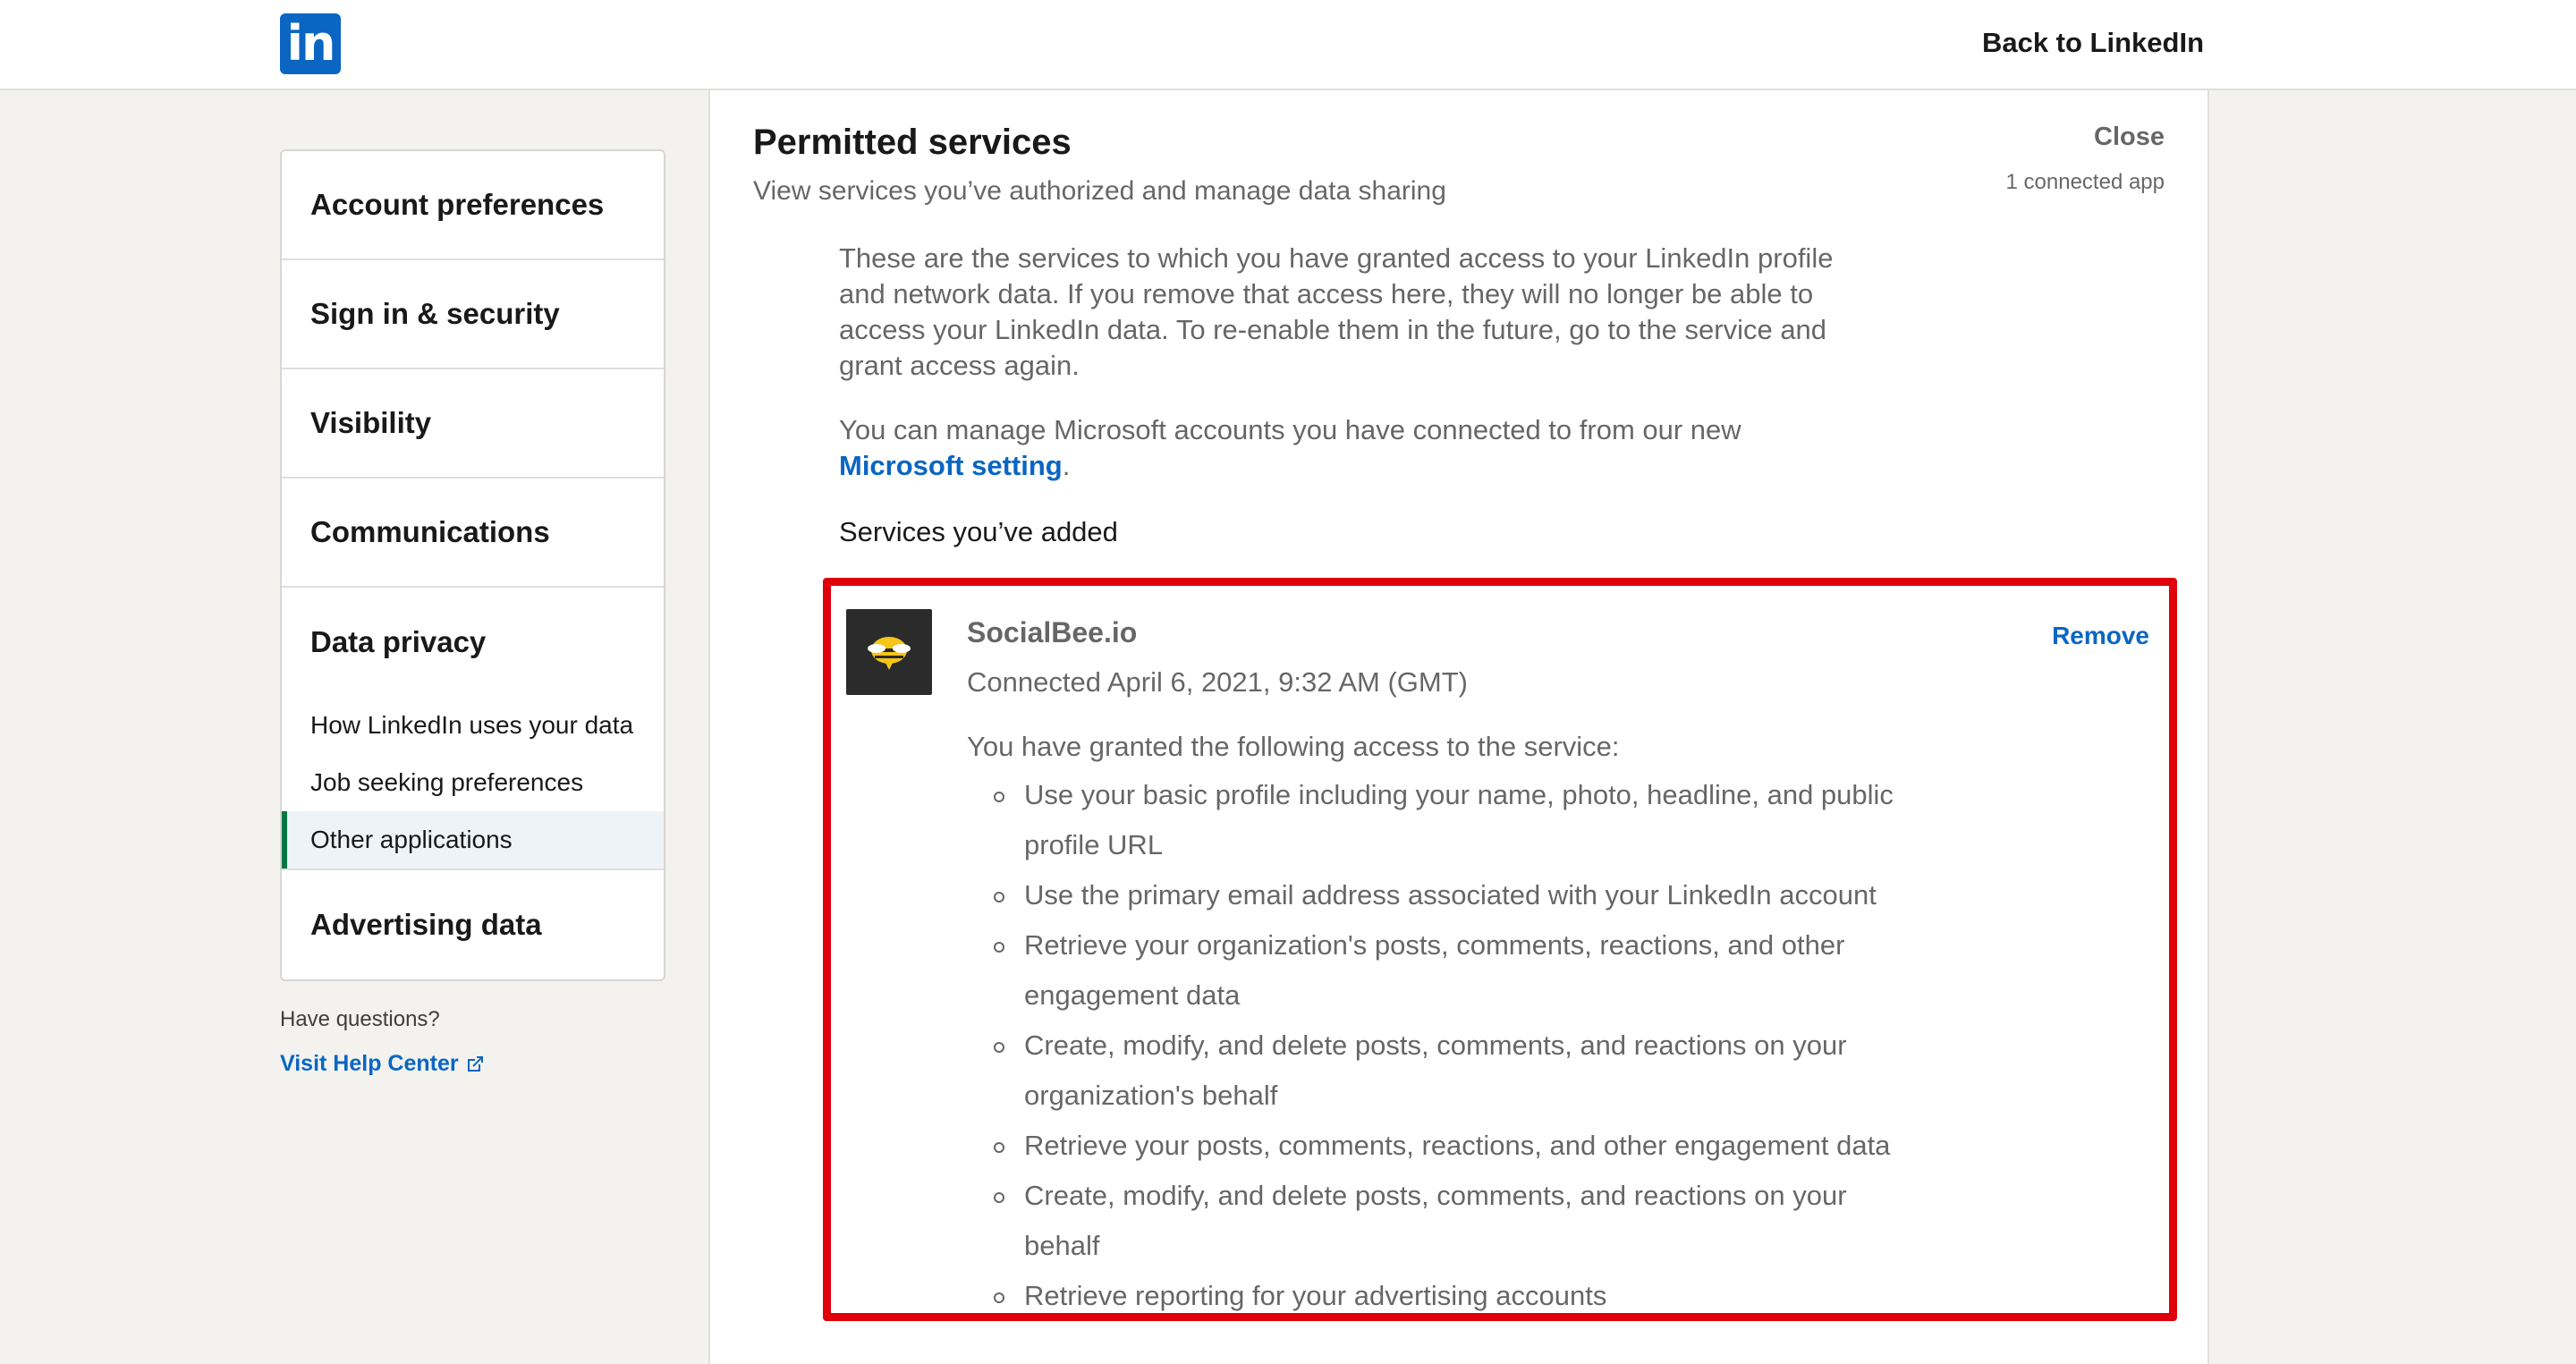 The width and height of the screenshot is (2576, 1364). What do you see at coordinates (1066, 465) in the screenshot?
I see `microsoft-note-period: .` at bounding box center [1066, 465].